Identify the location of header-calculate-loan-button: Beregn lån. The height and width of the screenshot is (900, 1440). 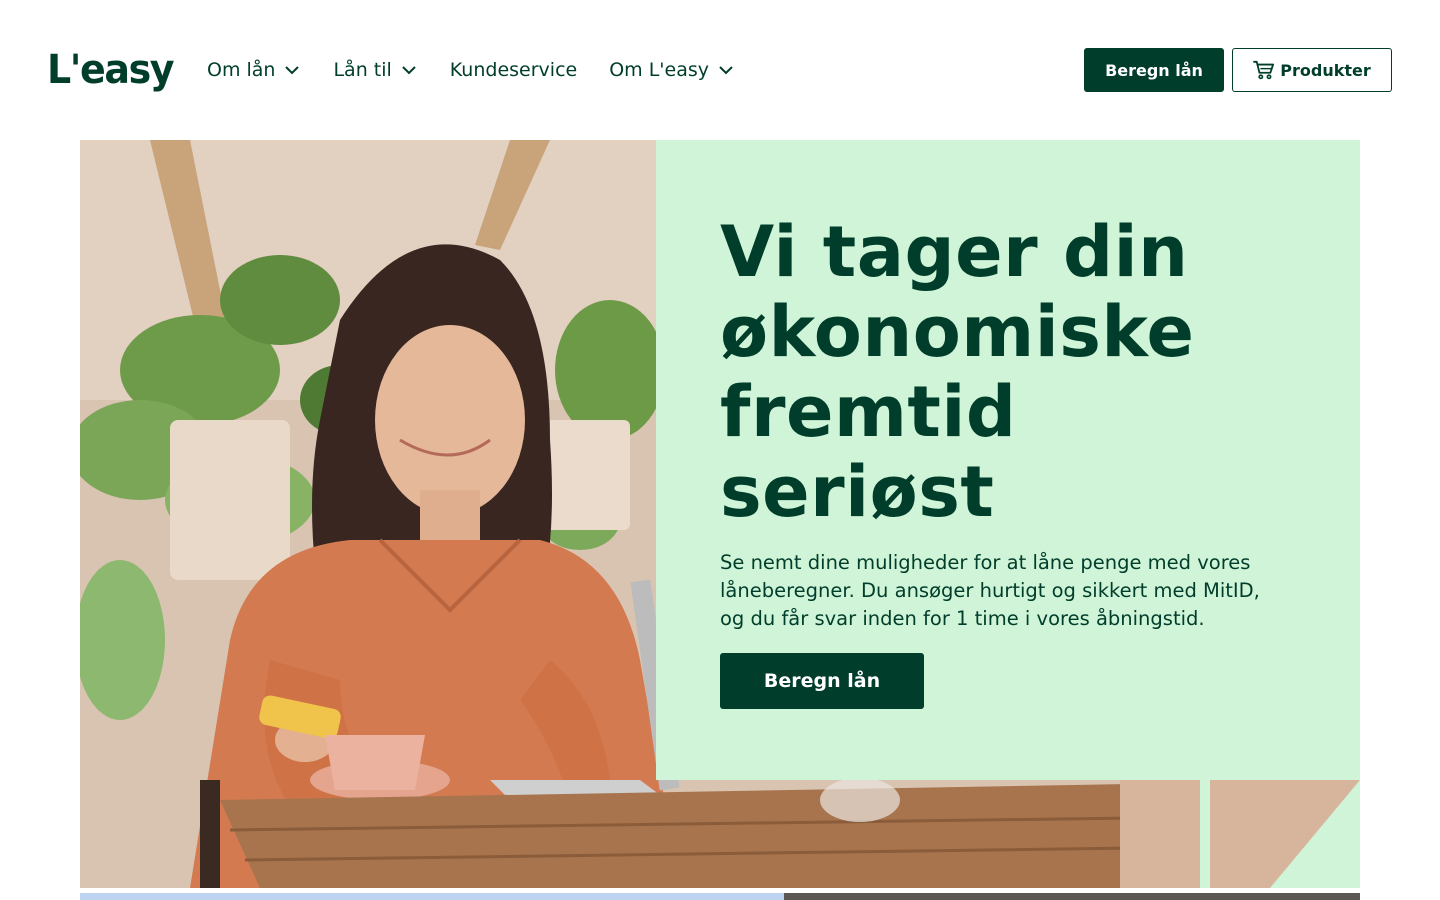
(1154, 70).